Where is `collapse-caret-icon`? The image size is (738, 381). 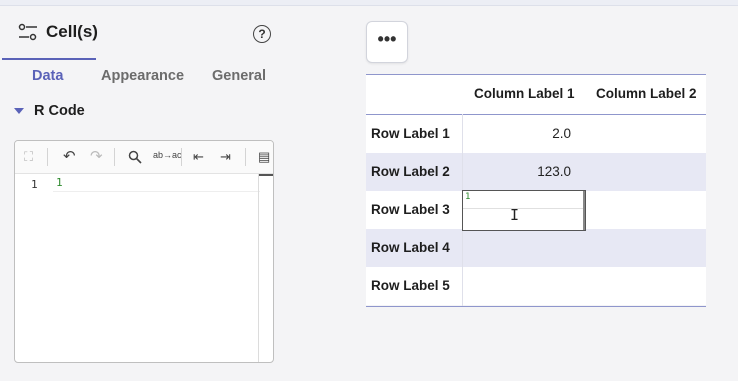
collapse-caret-icon is located at coordinates (19, 111).